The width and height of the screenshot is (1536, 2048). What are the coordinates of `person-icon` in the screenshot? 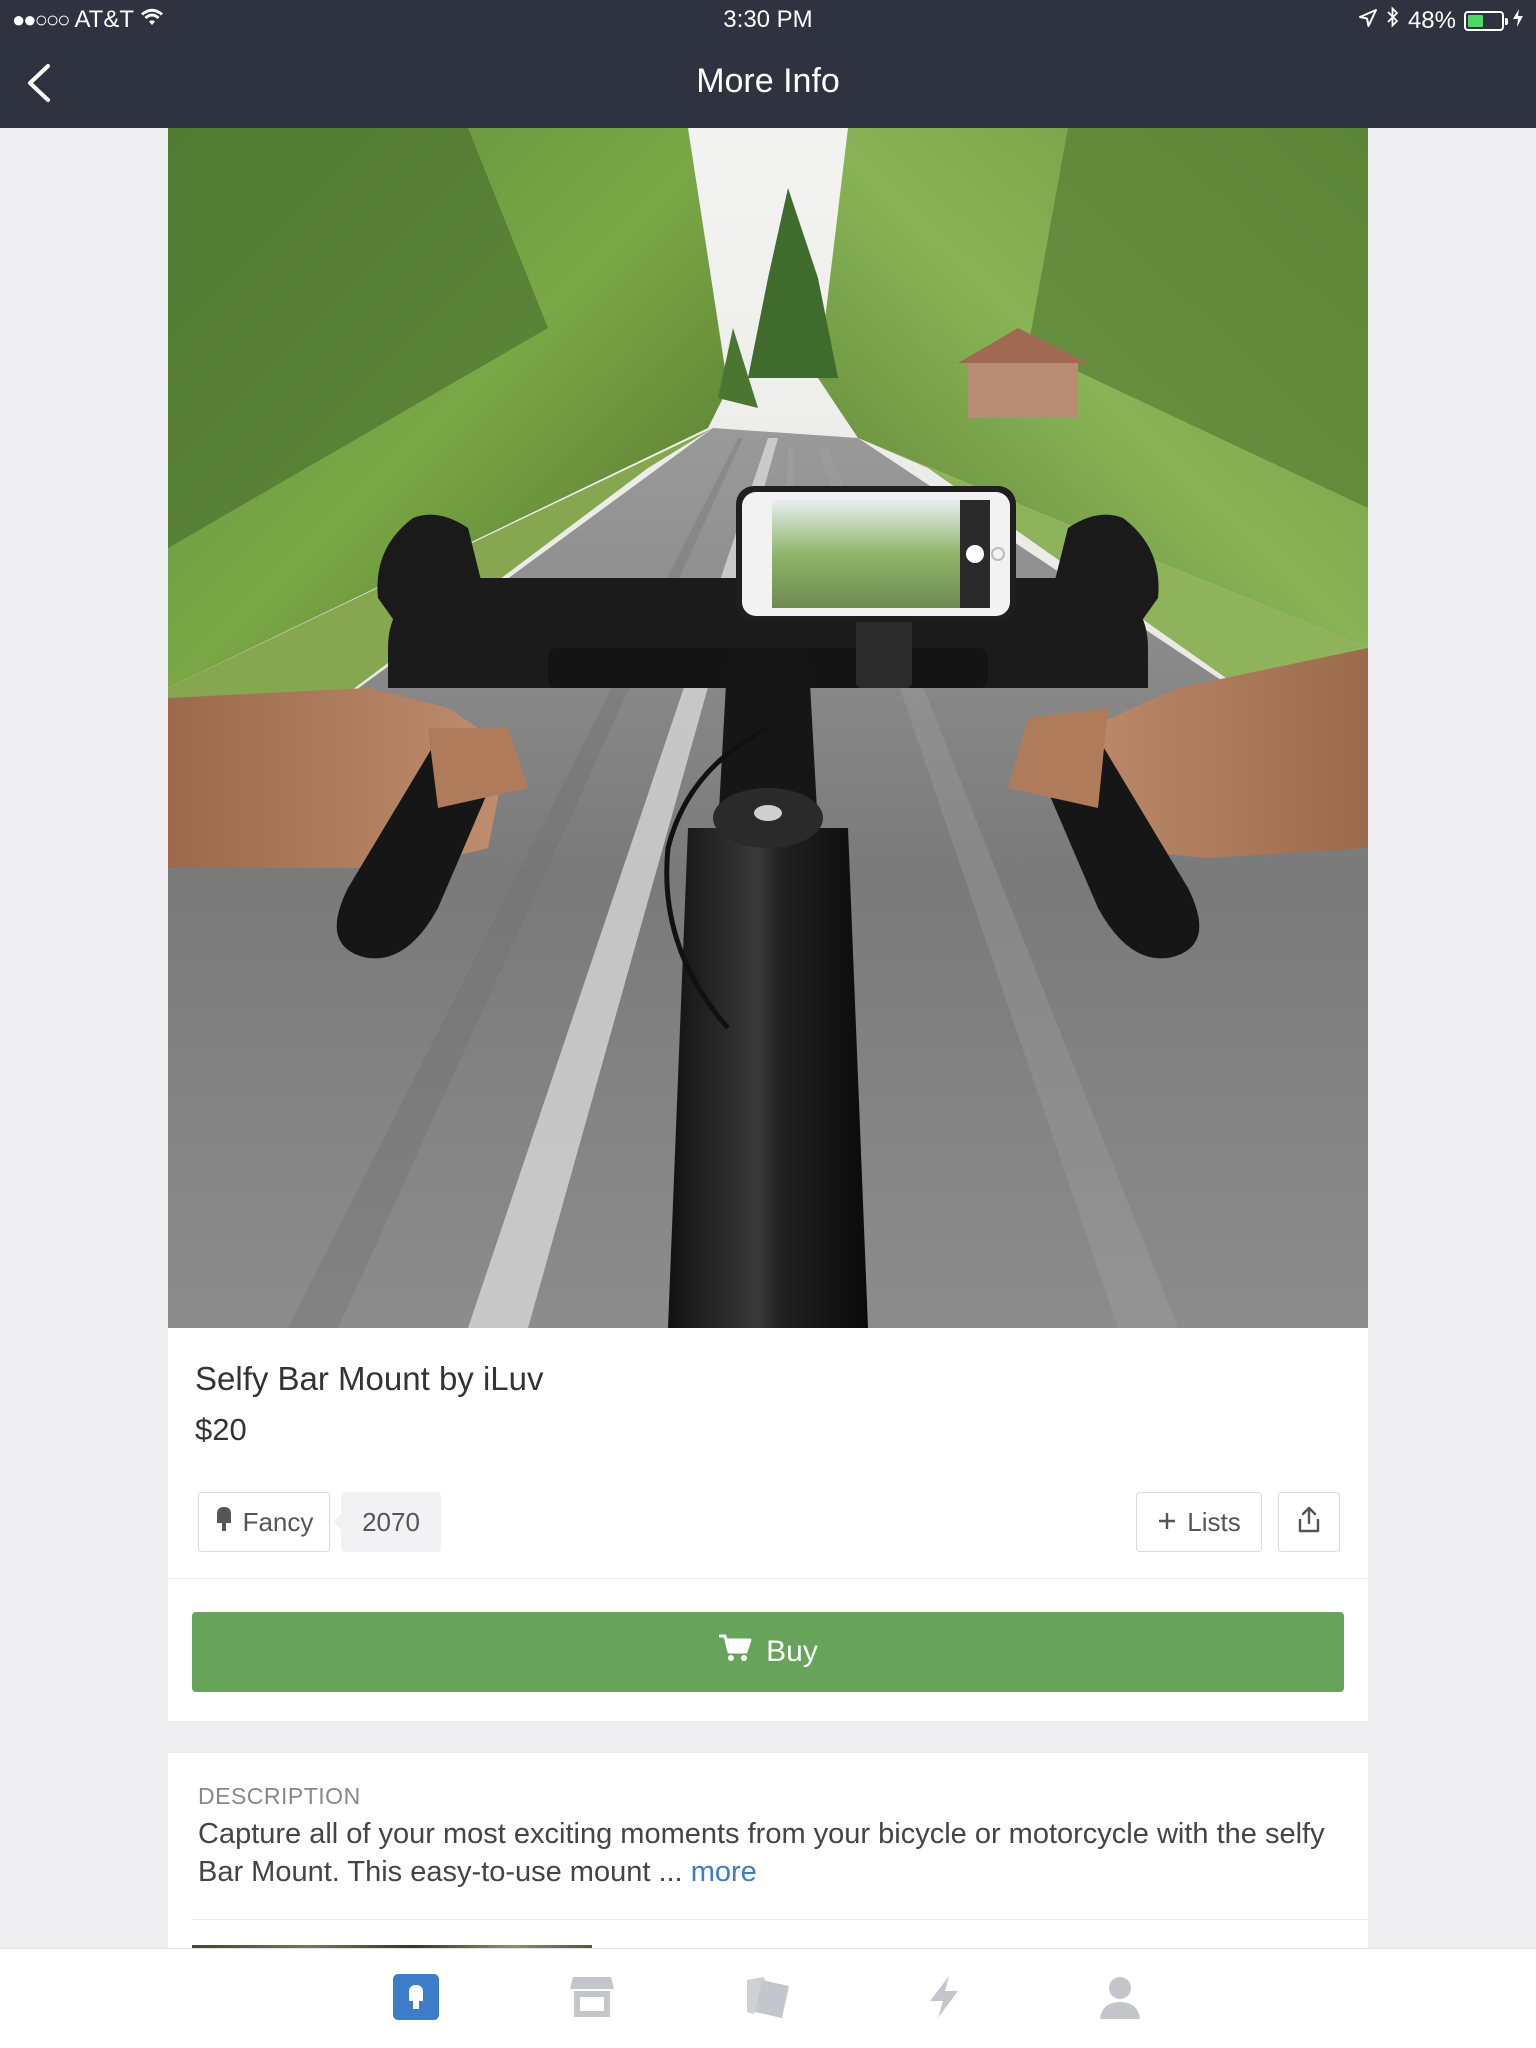 It's located at (1120, 1999).